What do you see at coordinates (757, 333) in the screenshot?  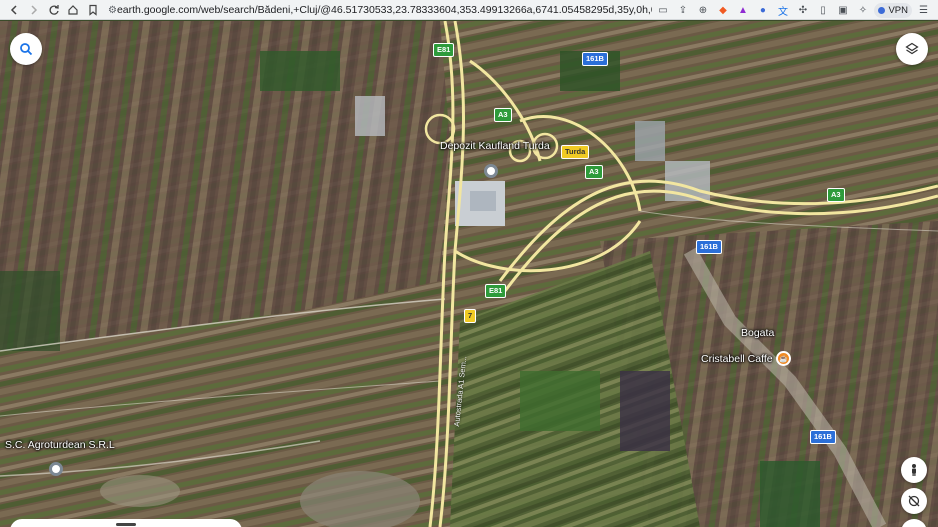 I see `place-label-bogata: Bogata` at bounding box center [757, 333].